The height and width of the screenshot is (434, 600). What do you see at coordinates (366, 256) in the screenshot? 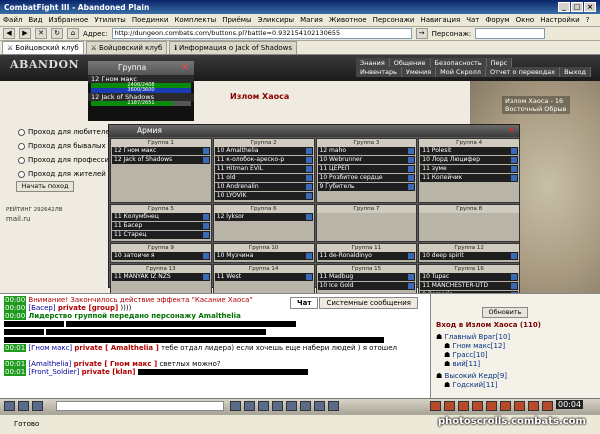
I see `army-member: 11 de-Ronaldinyo` at bounding box center [366, 256].